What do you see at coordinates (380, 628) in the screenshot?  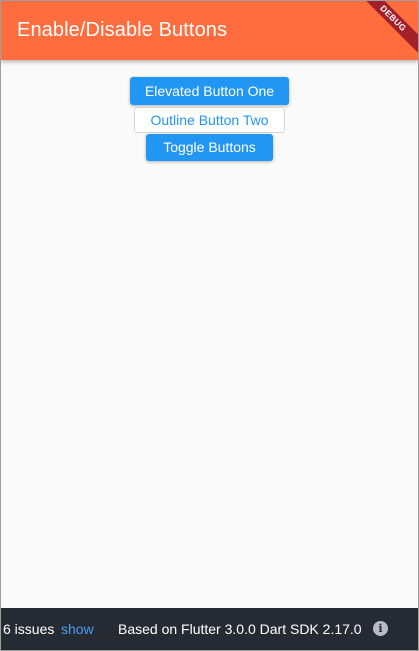 I see `info-icon: i` at bounding box center [380, 628].